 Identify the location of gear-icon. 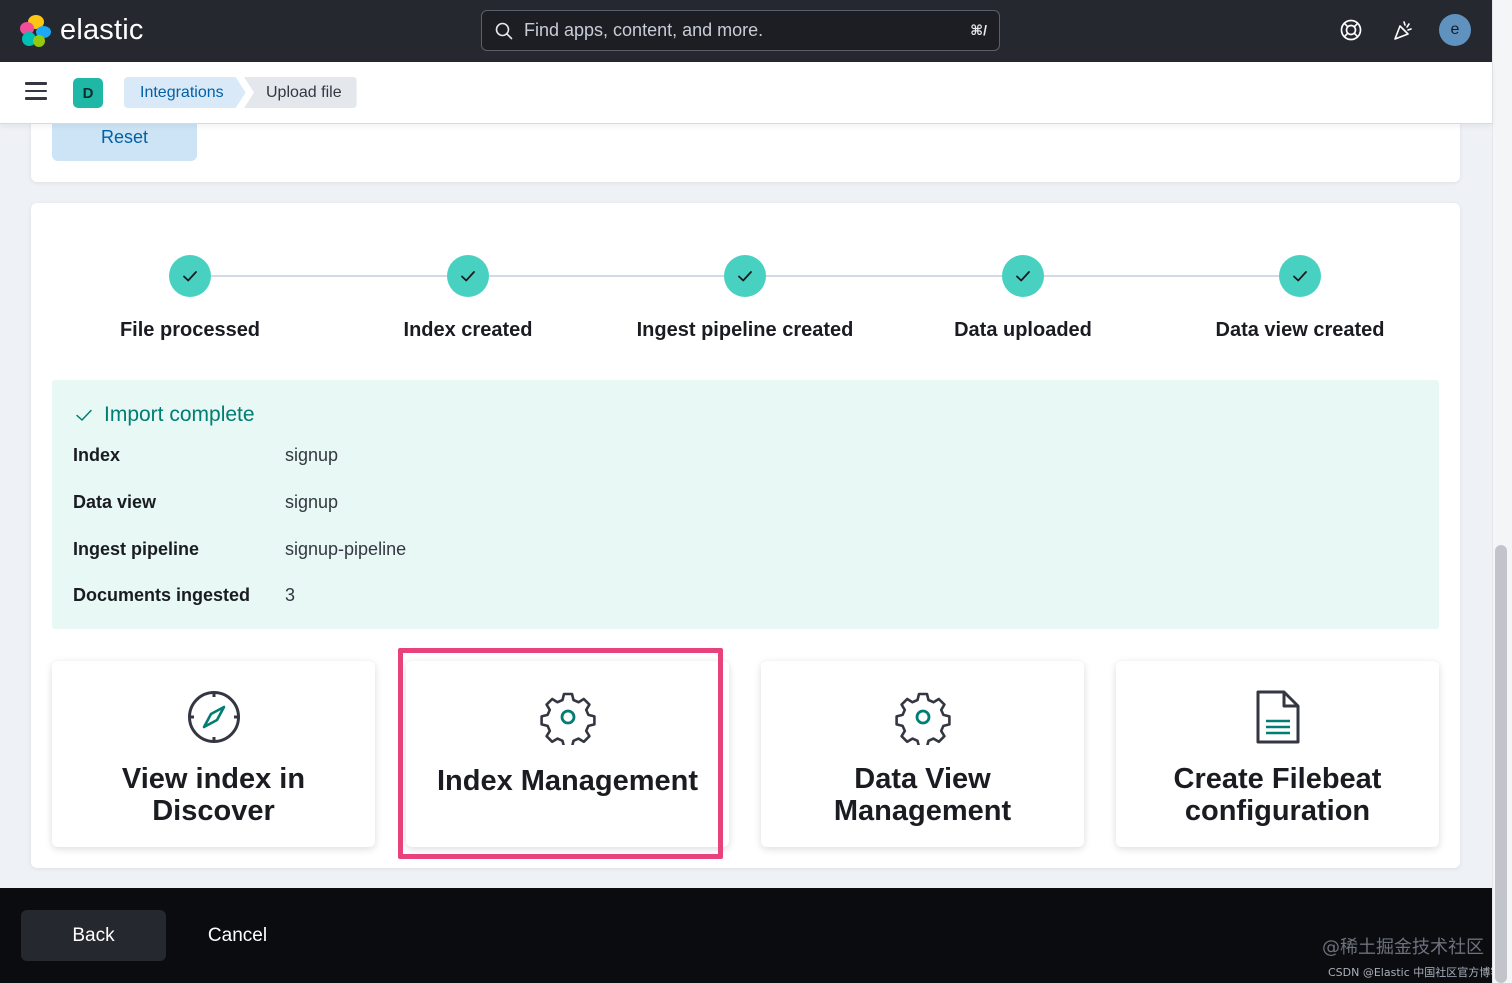
(922, 718).